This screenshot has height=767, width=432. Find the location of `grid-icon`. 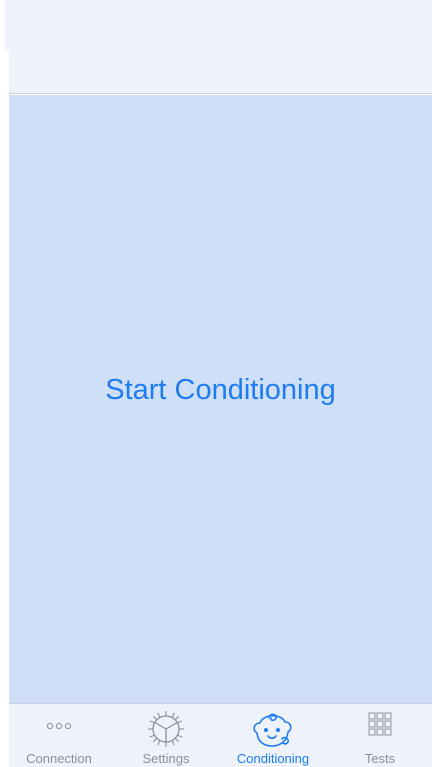

grid-icon is located at coordinates (380, 724).